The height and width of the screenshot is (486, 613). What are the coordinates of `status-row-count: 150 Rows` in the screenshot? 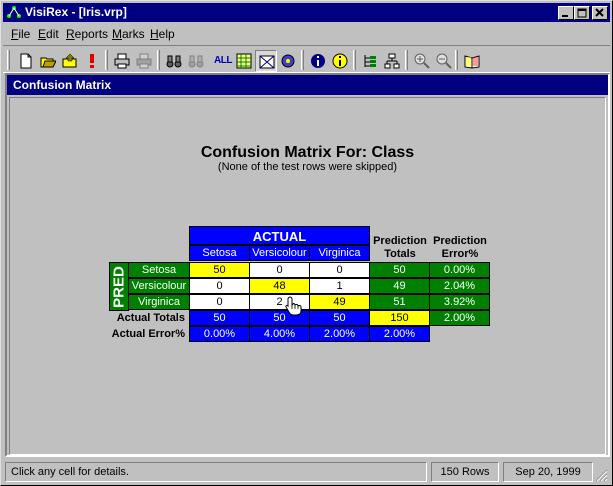 It's located at (465, 472).